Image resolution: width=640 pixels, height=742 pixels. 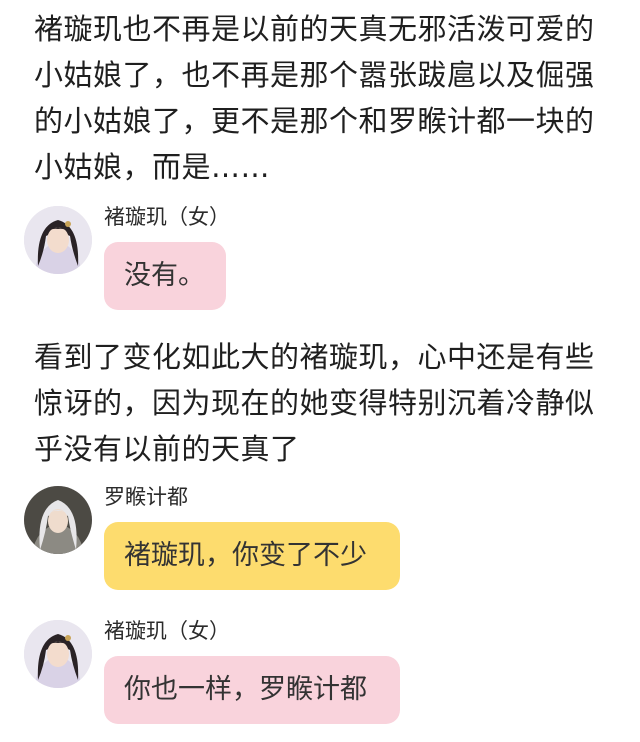 What do you see at coordinates (146, 497) in the screenshot?
I see `sender-name: 罗睺计都` at bounding box center [146, 497].